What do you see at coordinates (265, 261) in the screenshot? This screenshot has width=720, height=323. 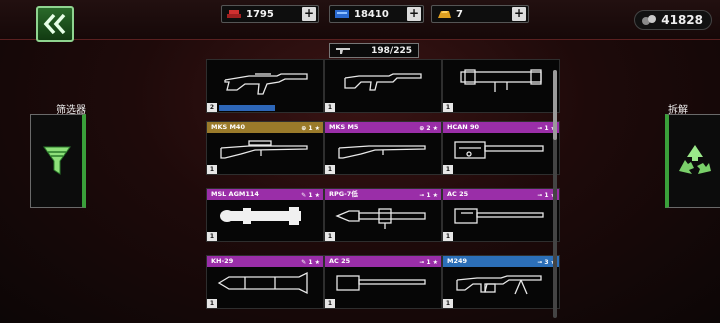 I see `weapon-name-header: KH-29 ✎ 1 ★` at bounding box center [265, 261].